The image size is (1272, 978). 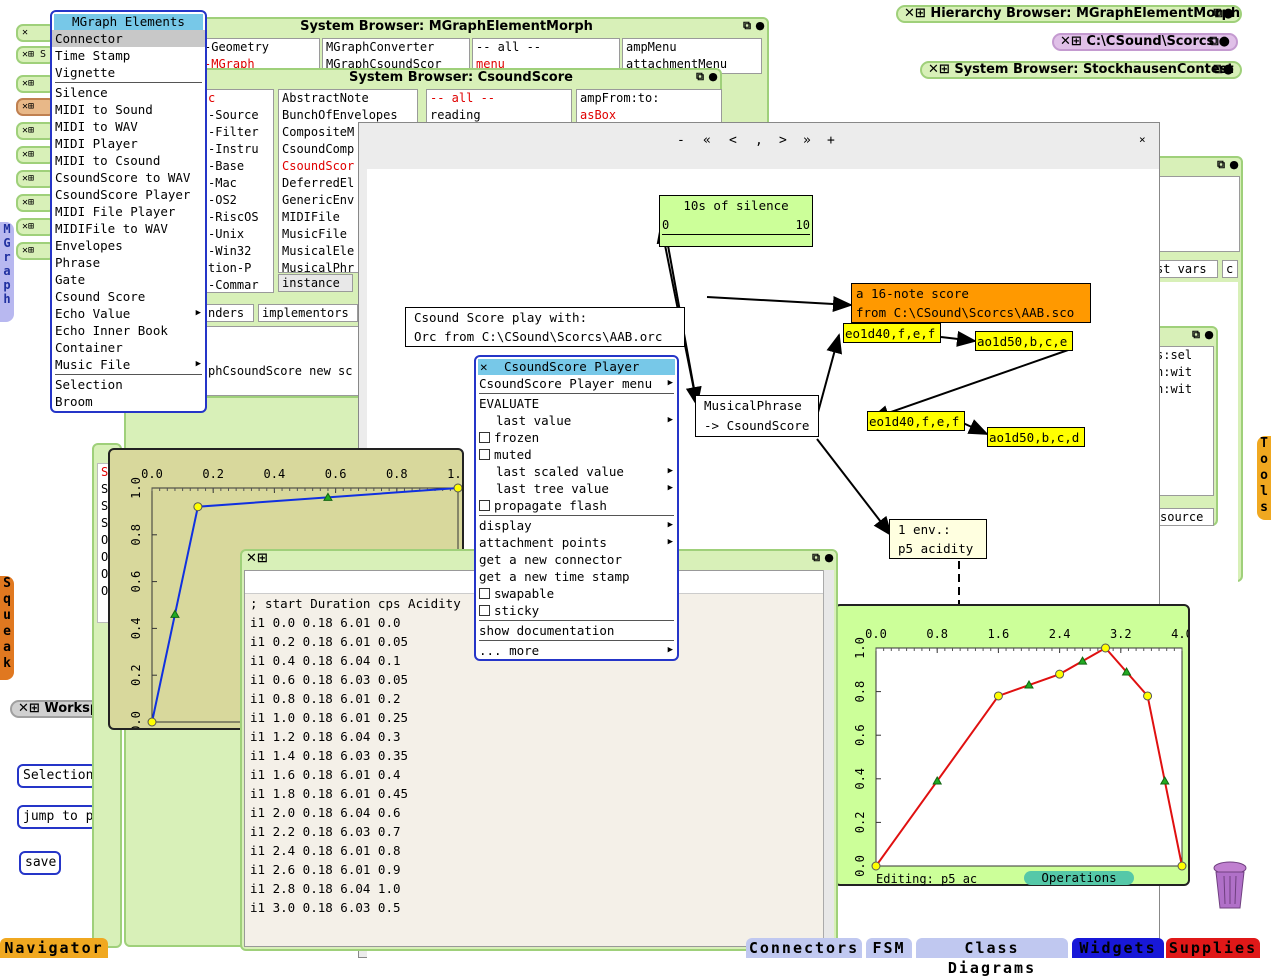 What do you see at coordinates (1197, 214) in the screenshot?
I see `method-pane` at bounding box center [1197, 214].